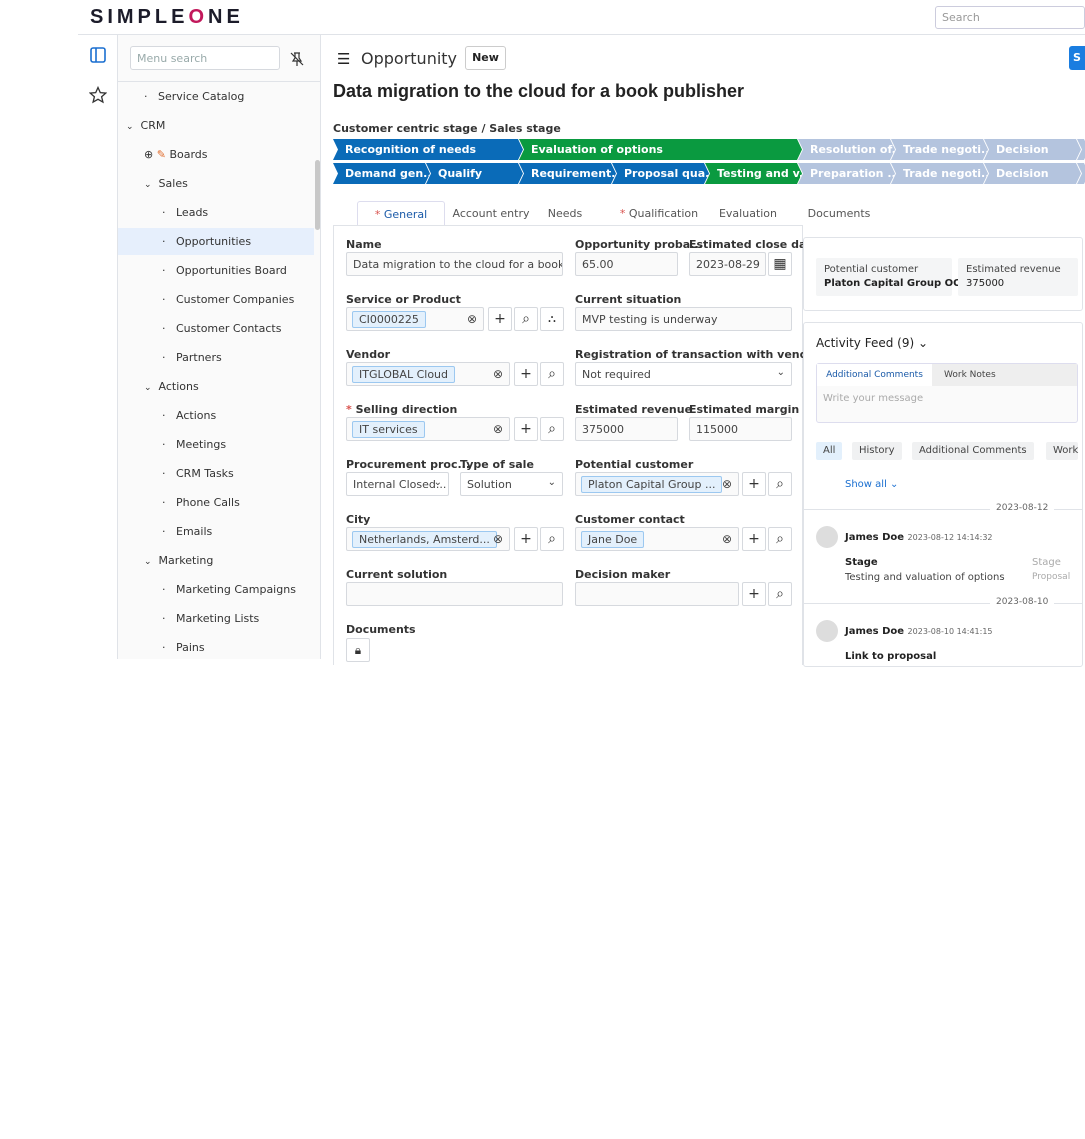  What do you see at coordinates (1004, 375) in the screenshot?
I see `tab-work-notes: Work Notes` at bounding box center [1004, 375].